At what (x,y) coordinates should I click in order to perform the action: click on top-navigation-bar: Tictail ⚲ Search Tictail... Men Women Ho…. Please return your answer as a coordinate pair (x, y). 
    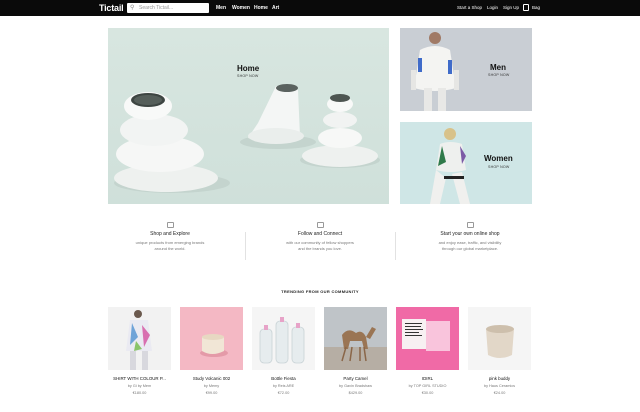
    Looking at the image, I should click on (320, 8).